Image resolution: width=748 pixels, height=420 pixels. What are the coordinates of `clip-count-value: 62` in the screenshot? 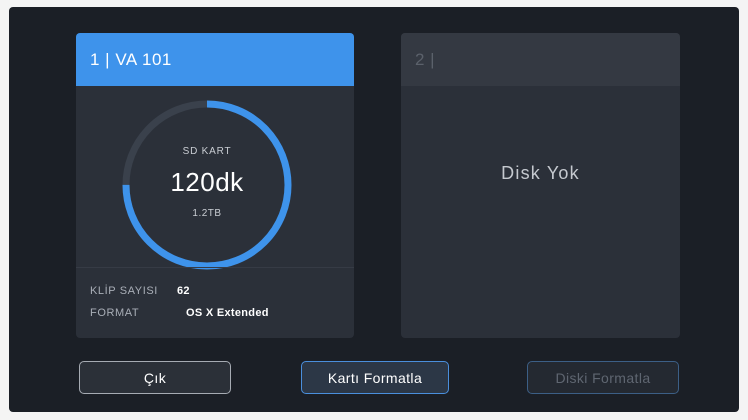 It's located at (183, 291).